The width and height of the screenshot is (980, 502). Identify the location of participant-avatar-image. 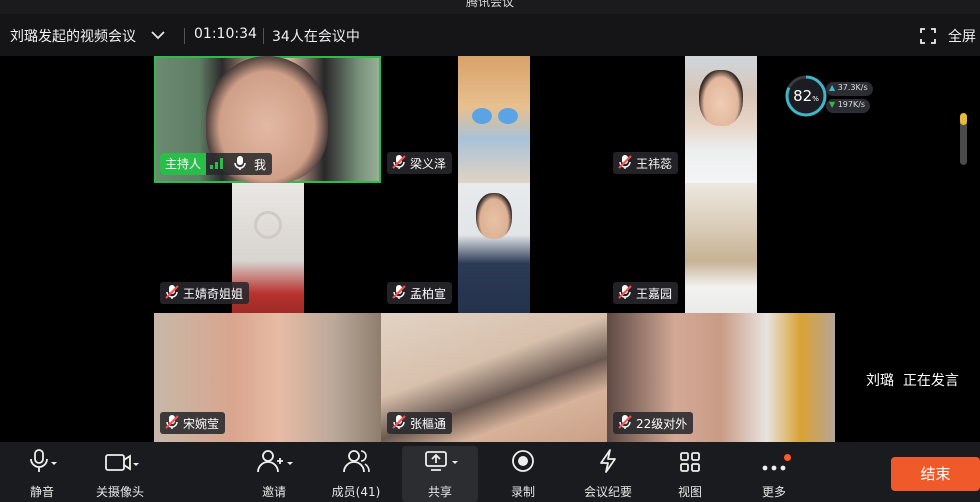
(494, 119).